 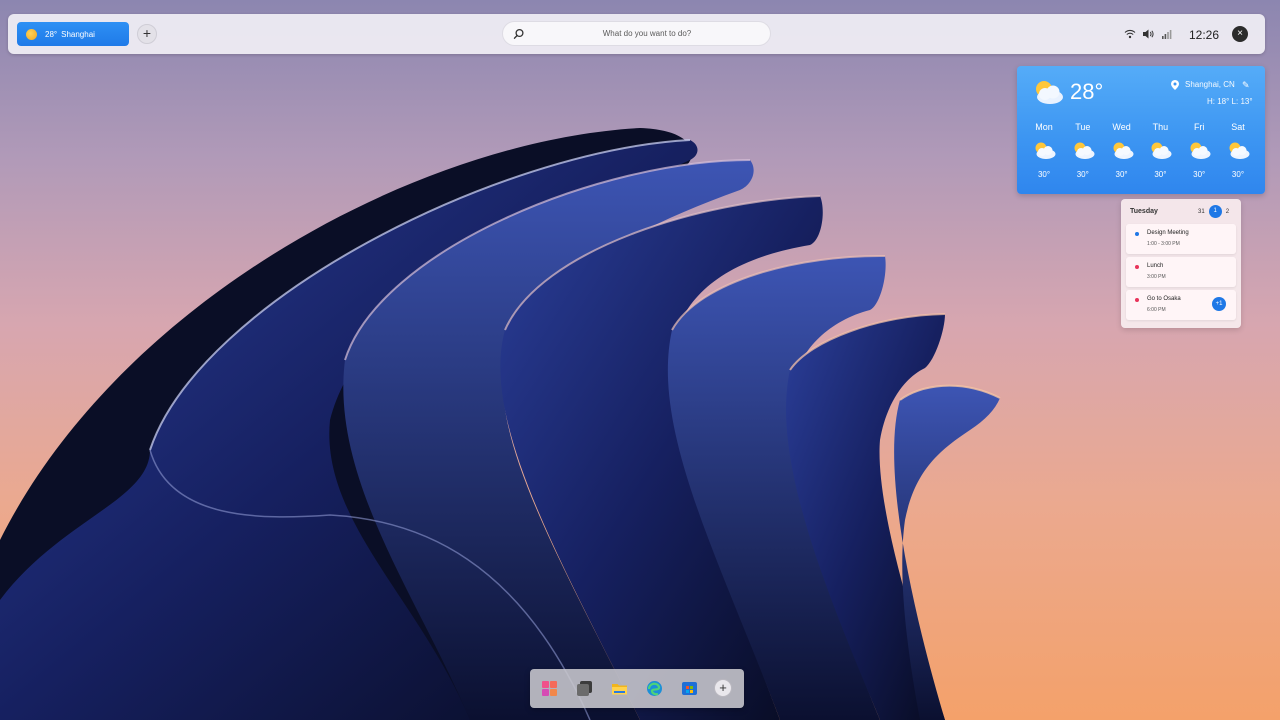 I want to click on event-time: 3:00 PM, so click(x=1156, y=277).